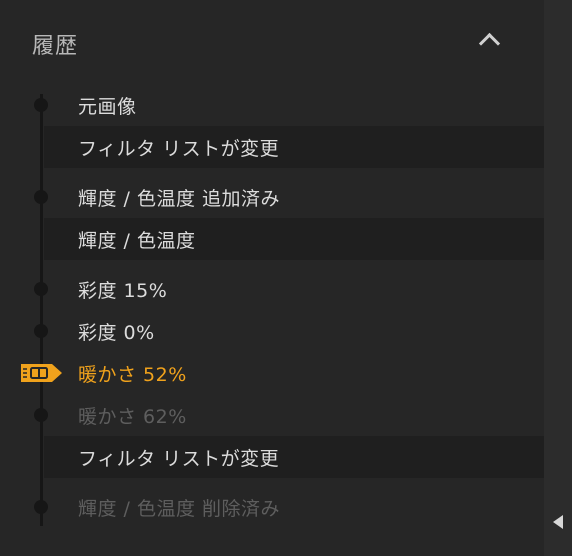 The width and height of the screenshot is (572, 556). What do you see at coordinates (107, 107) in the screenshot?
I see `history-item-label: 元画像` at bounding box center [107, 107].